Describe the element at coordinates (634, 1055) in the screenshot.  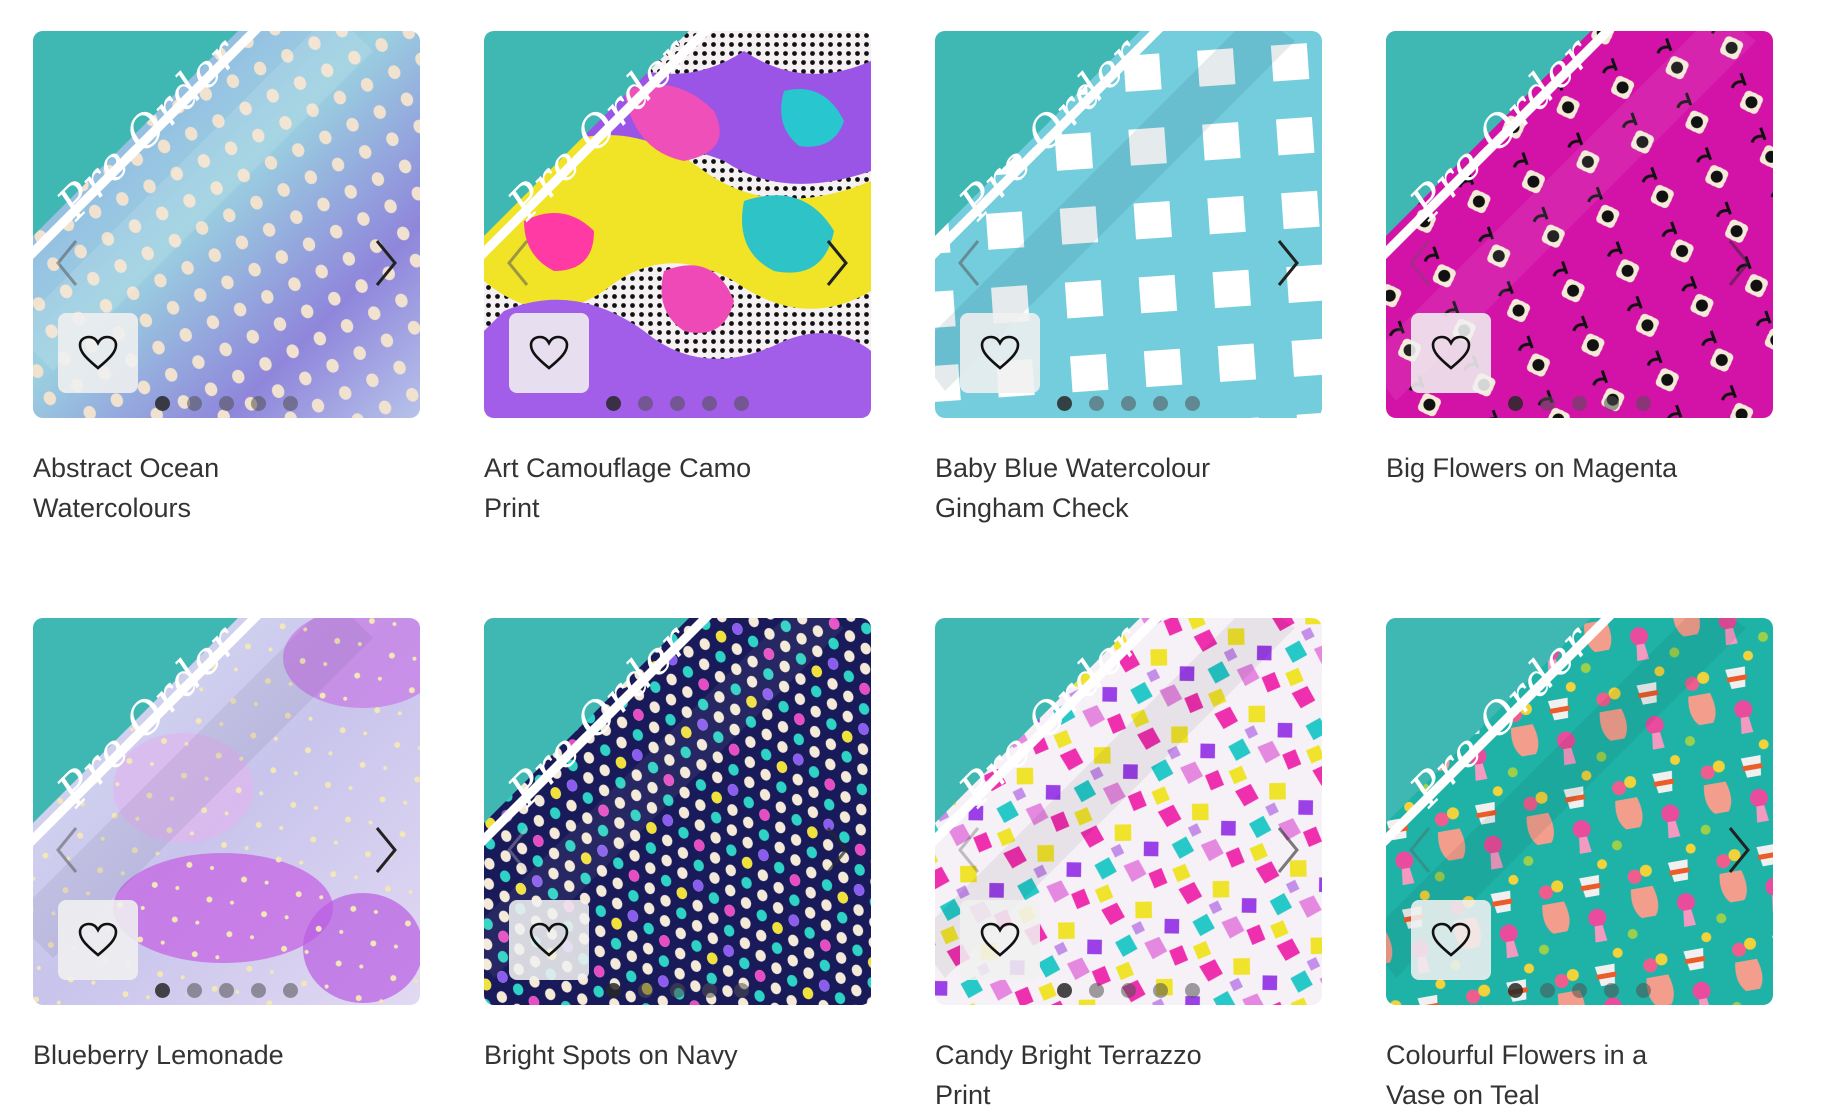
I see `product-title: Bright Spots on Navy` at that location.